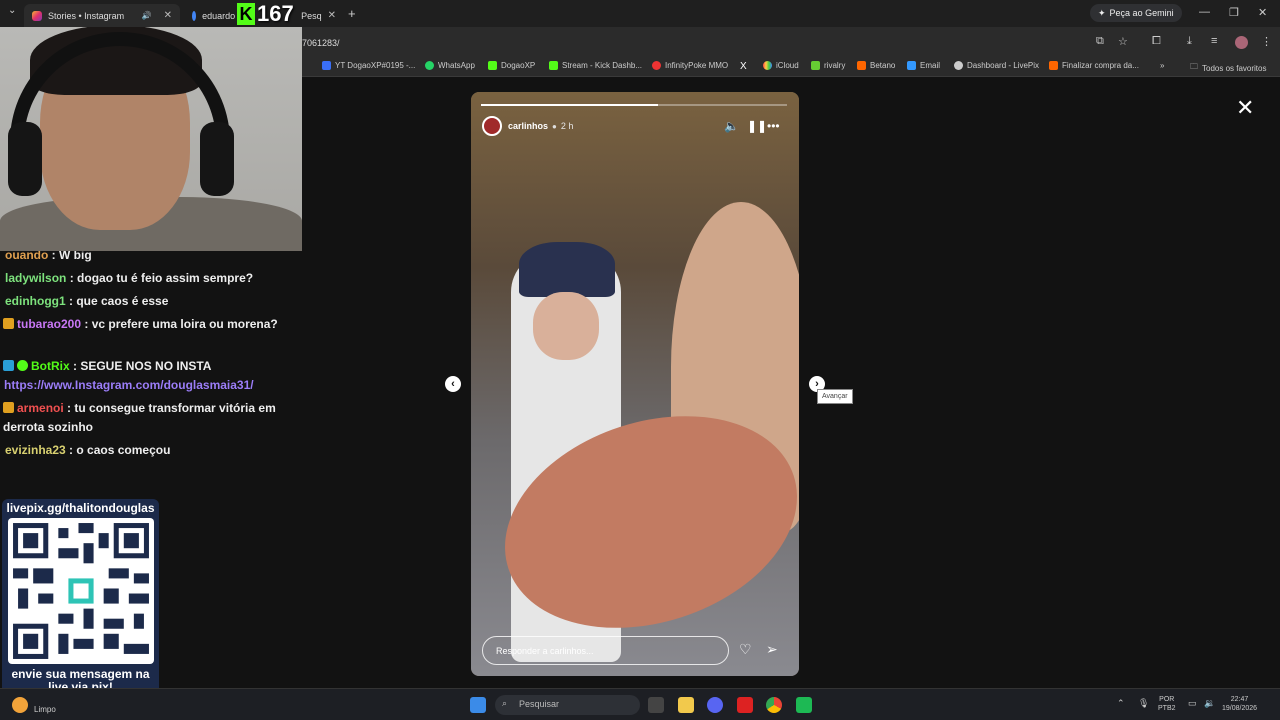 Image resolution: width=1280 pixels, height=720 pixels. I want to click on download-icon: ⤓, so click(1189, 41).